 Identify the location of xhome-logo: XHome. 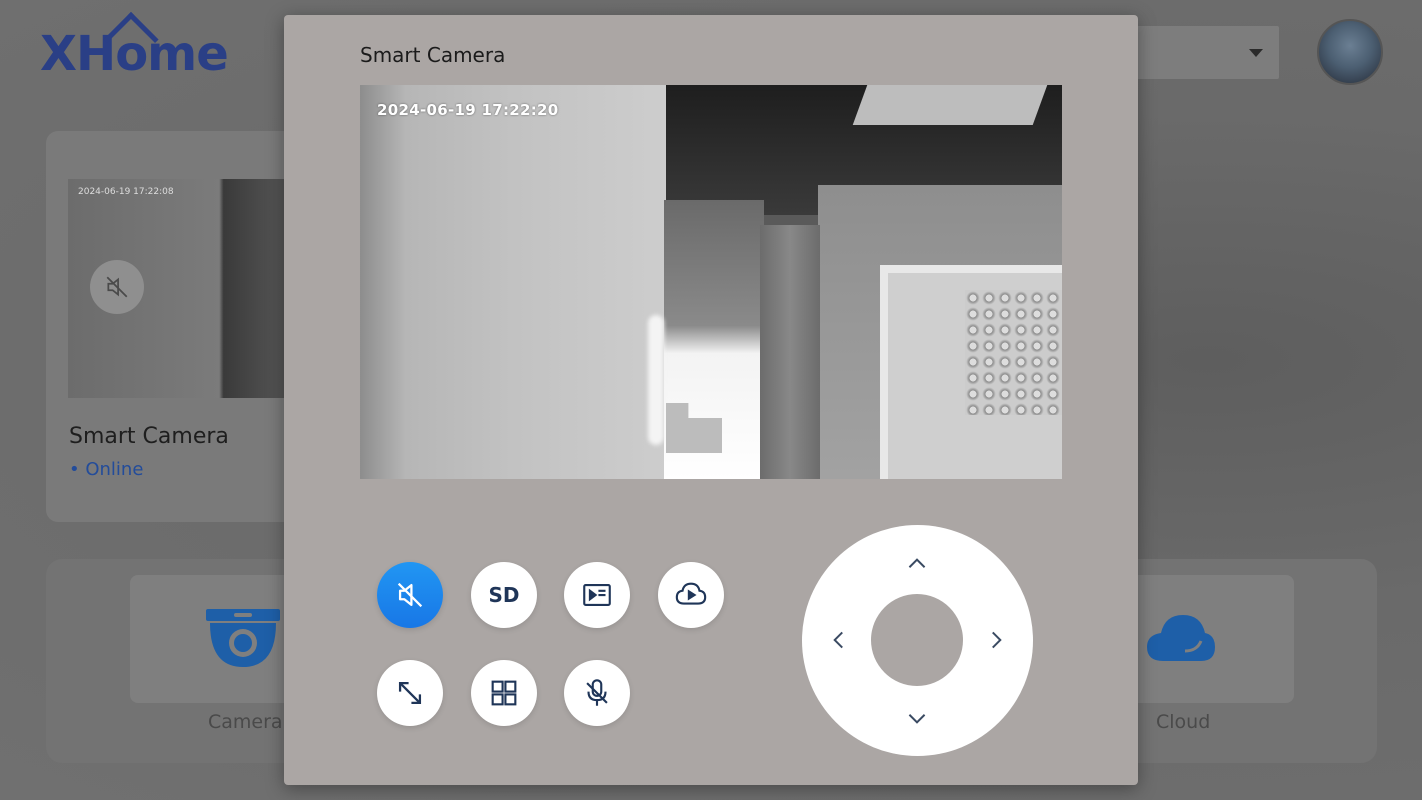
(134, 54).